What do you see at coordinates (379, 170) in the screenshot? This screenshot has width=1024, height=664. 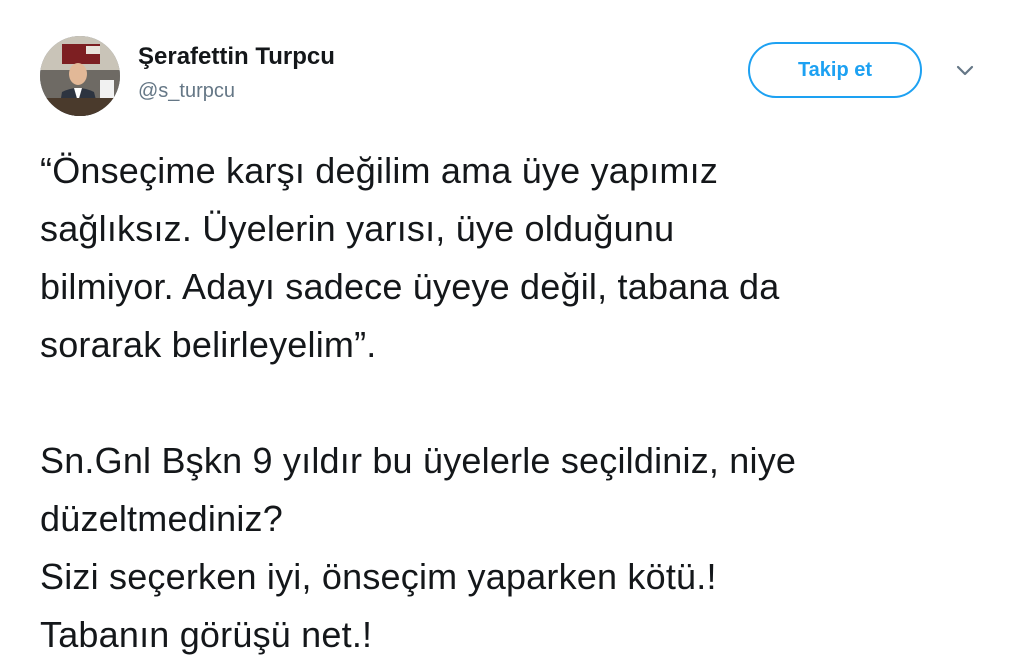 I see `tweet-line: “Önseçime karşı değilim ama üye yapımız` at bounding box center [379, 170].